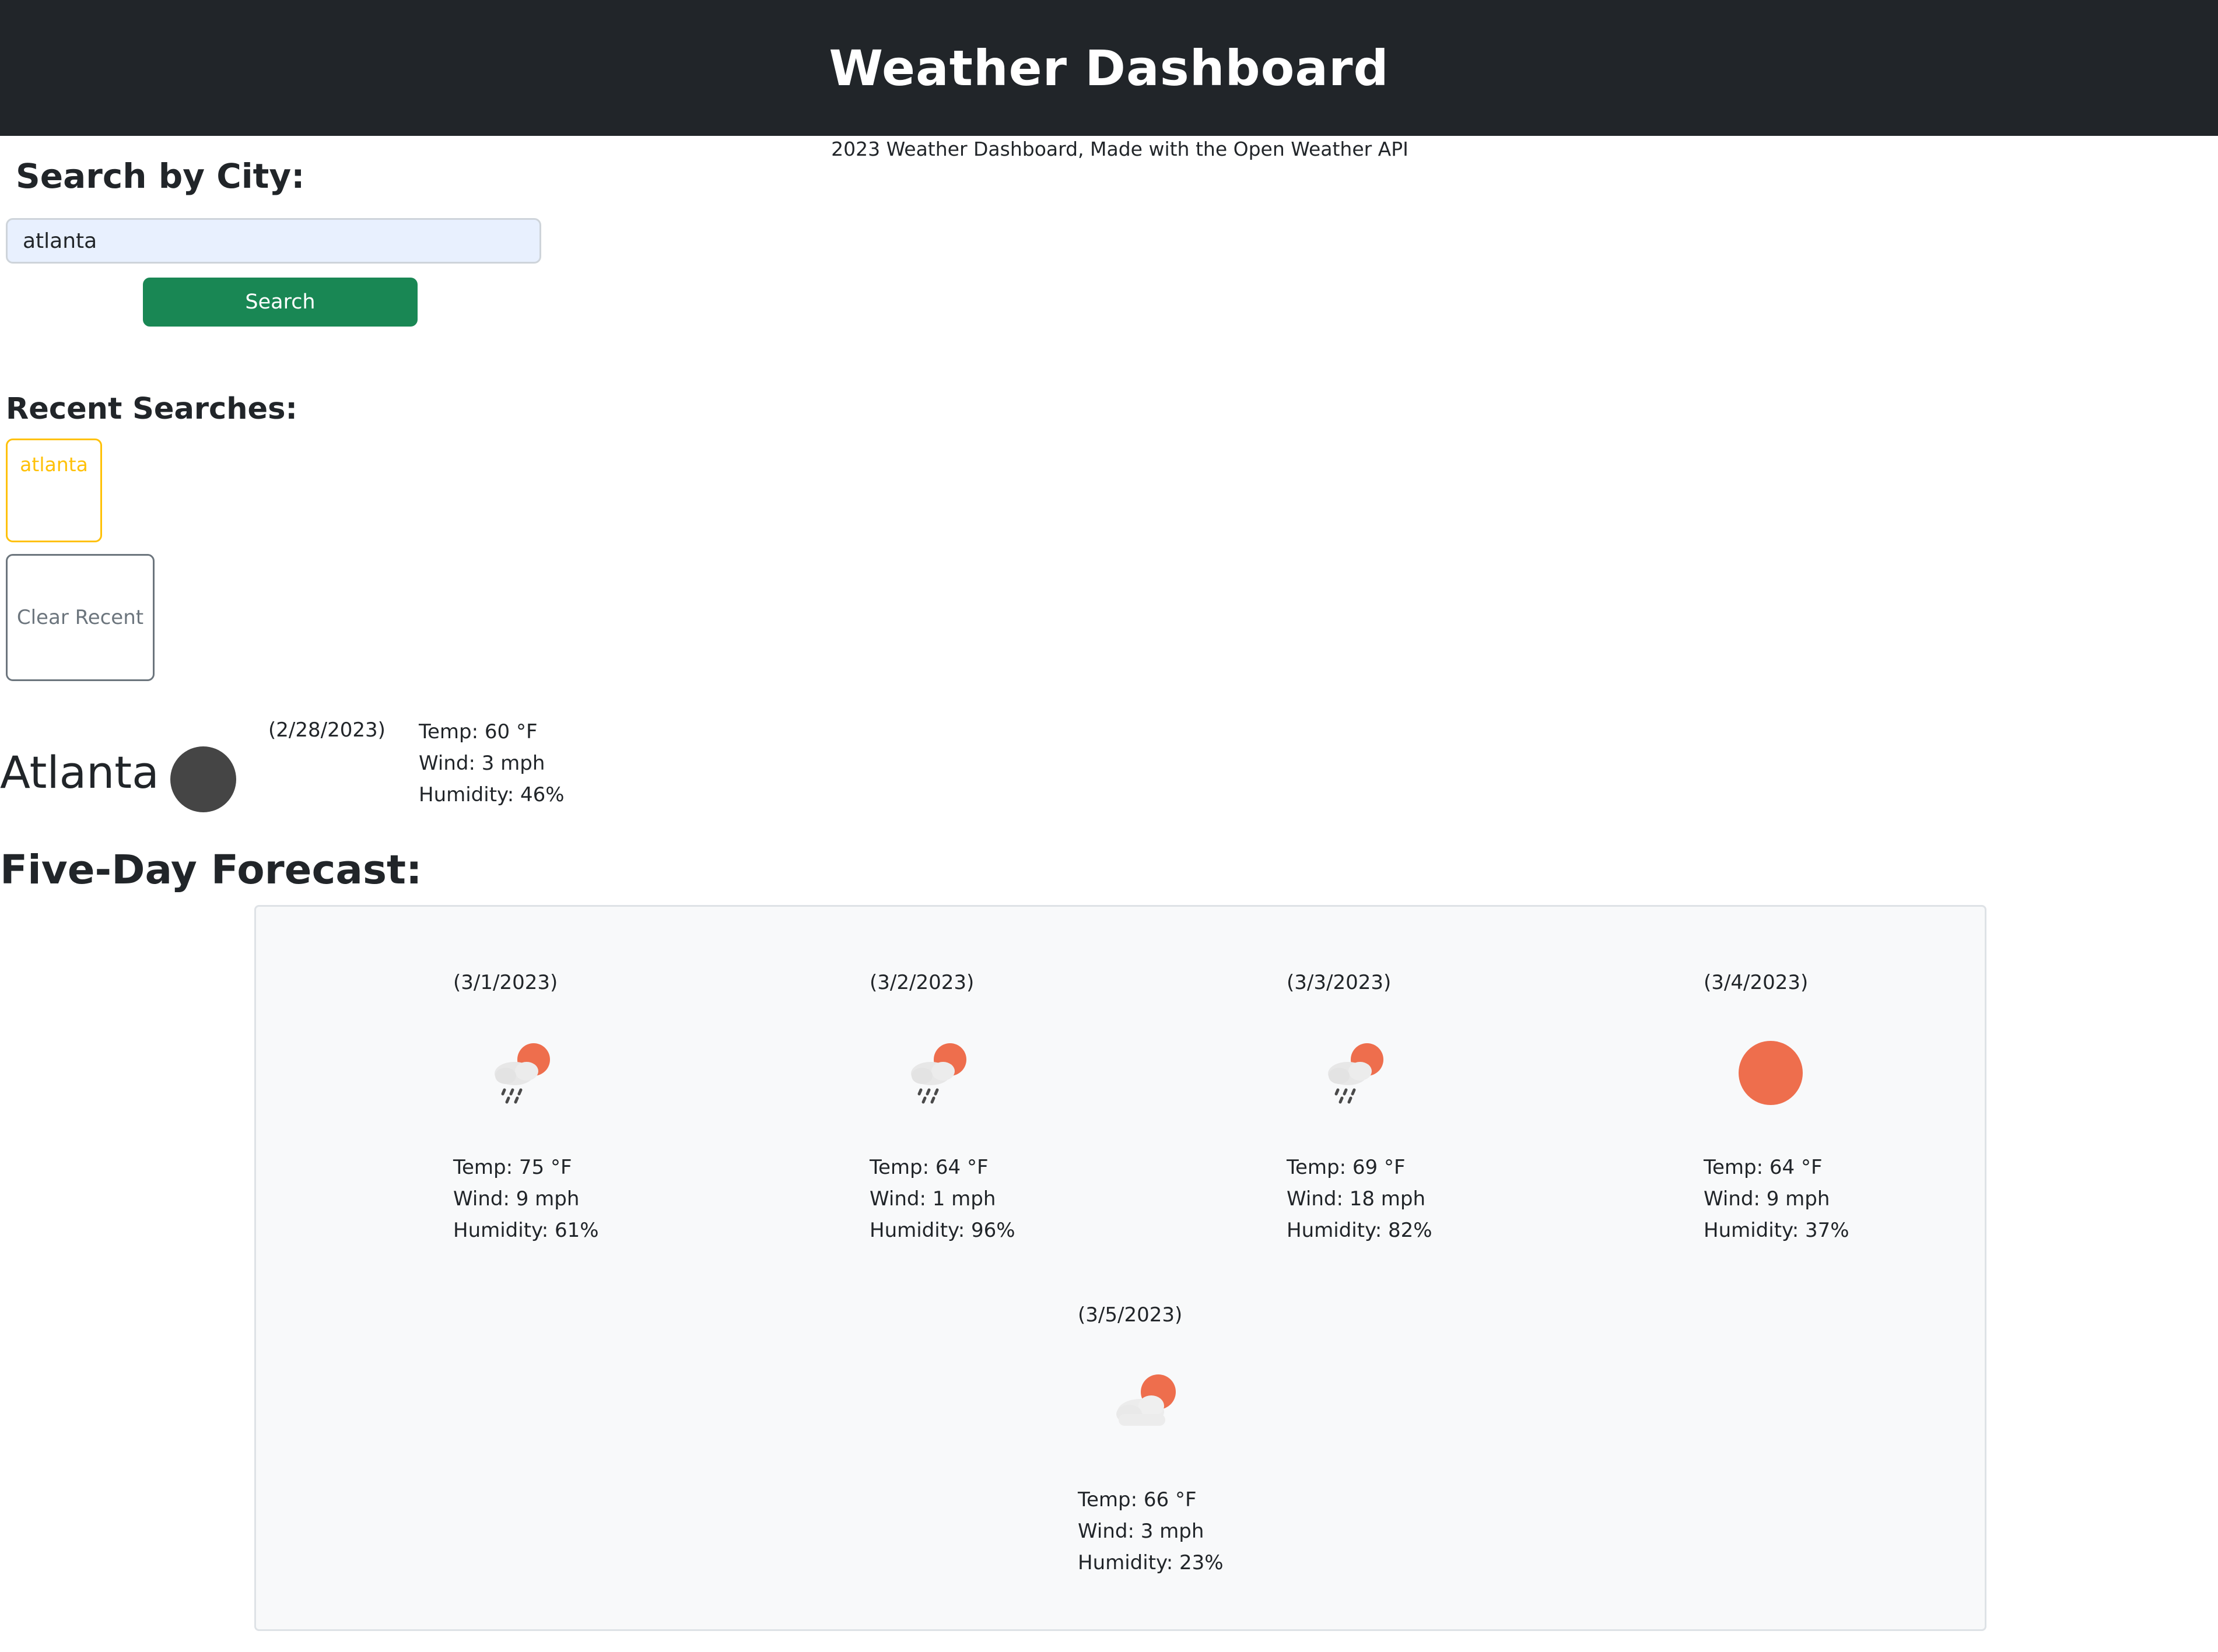 The width and height of the screenshot is (2218, 1652). What do you see at coordinates (1137, 1499) in the screenshot?
I see `forecast-temp: Temp: 66 °F` at bounding box center [1137, 1499].